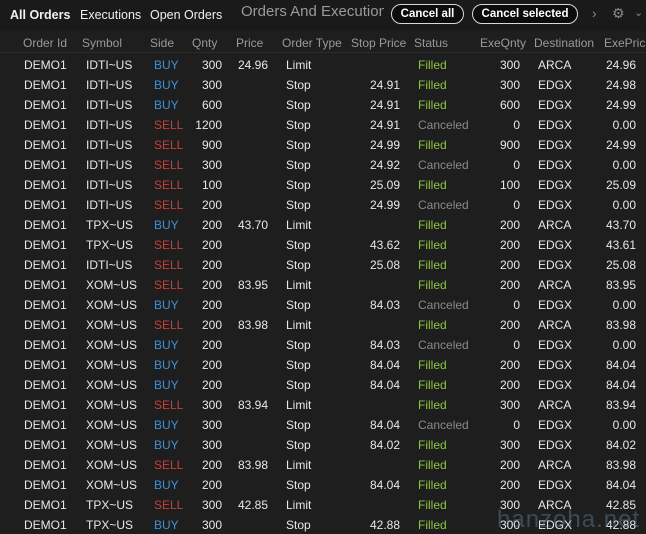  I want to click on tab-all-orders: All Orders, so click(40, 15).